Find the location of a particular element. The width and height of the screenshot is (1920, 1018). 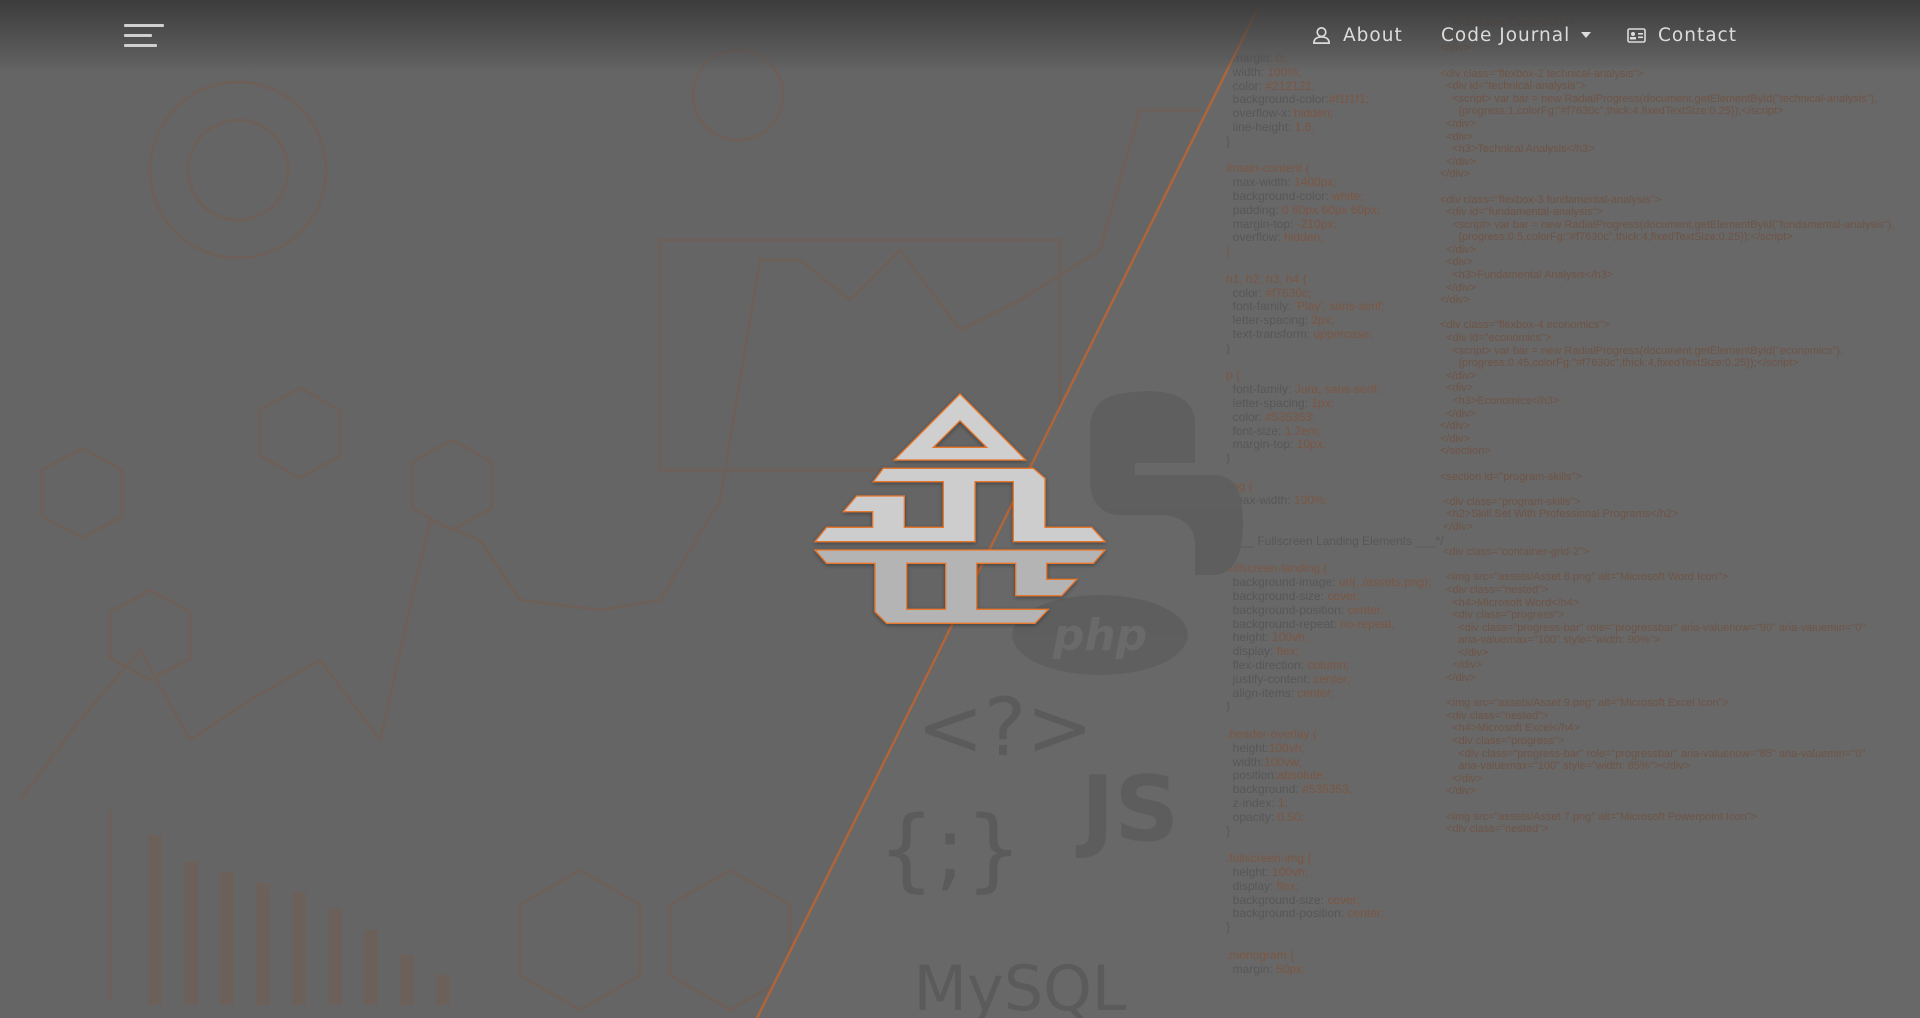

nav-contact: Contact is located at coordinates (1682, 35).